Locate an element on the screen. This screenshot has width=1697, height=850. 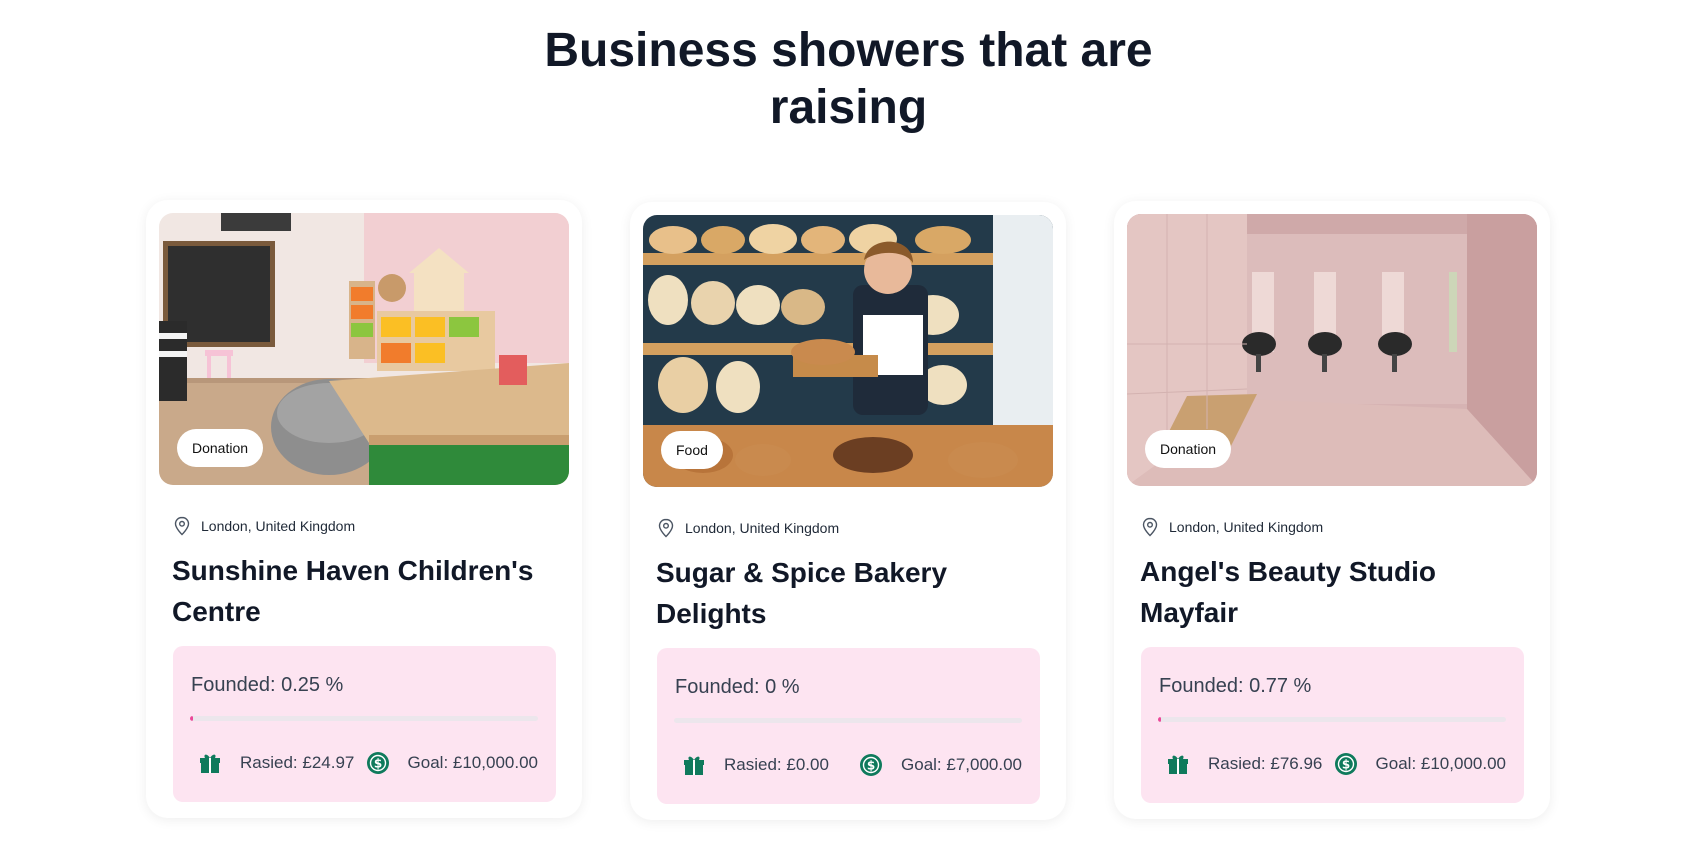
campaign-title: Sunshine Haven Children's Centre is located at coordinates (367, 591).